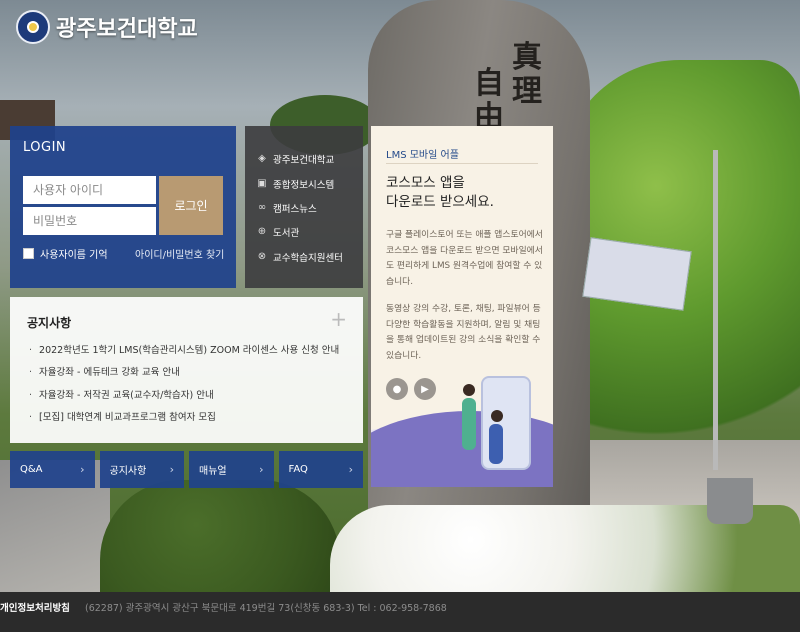 This screenshot has width=800, height=632. Describe the element at coordinates (730, 501) in the screenshot. I see `bg-planter` at that location.